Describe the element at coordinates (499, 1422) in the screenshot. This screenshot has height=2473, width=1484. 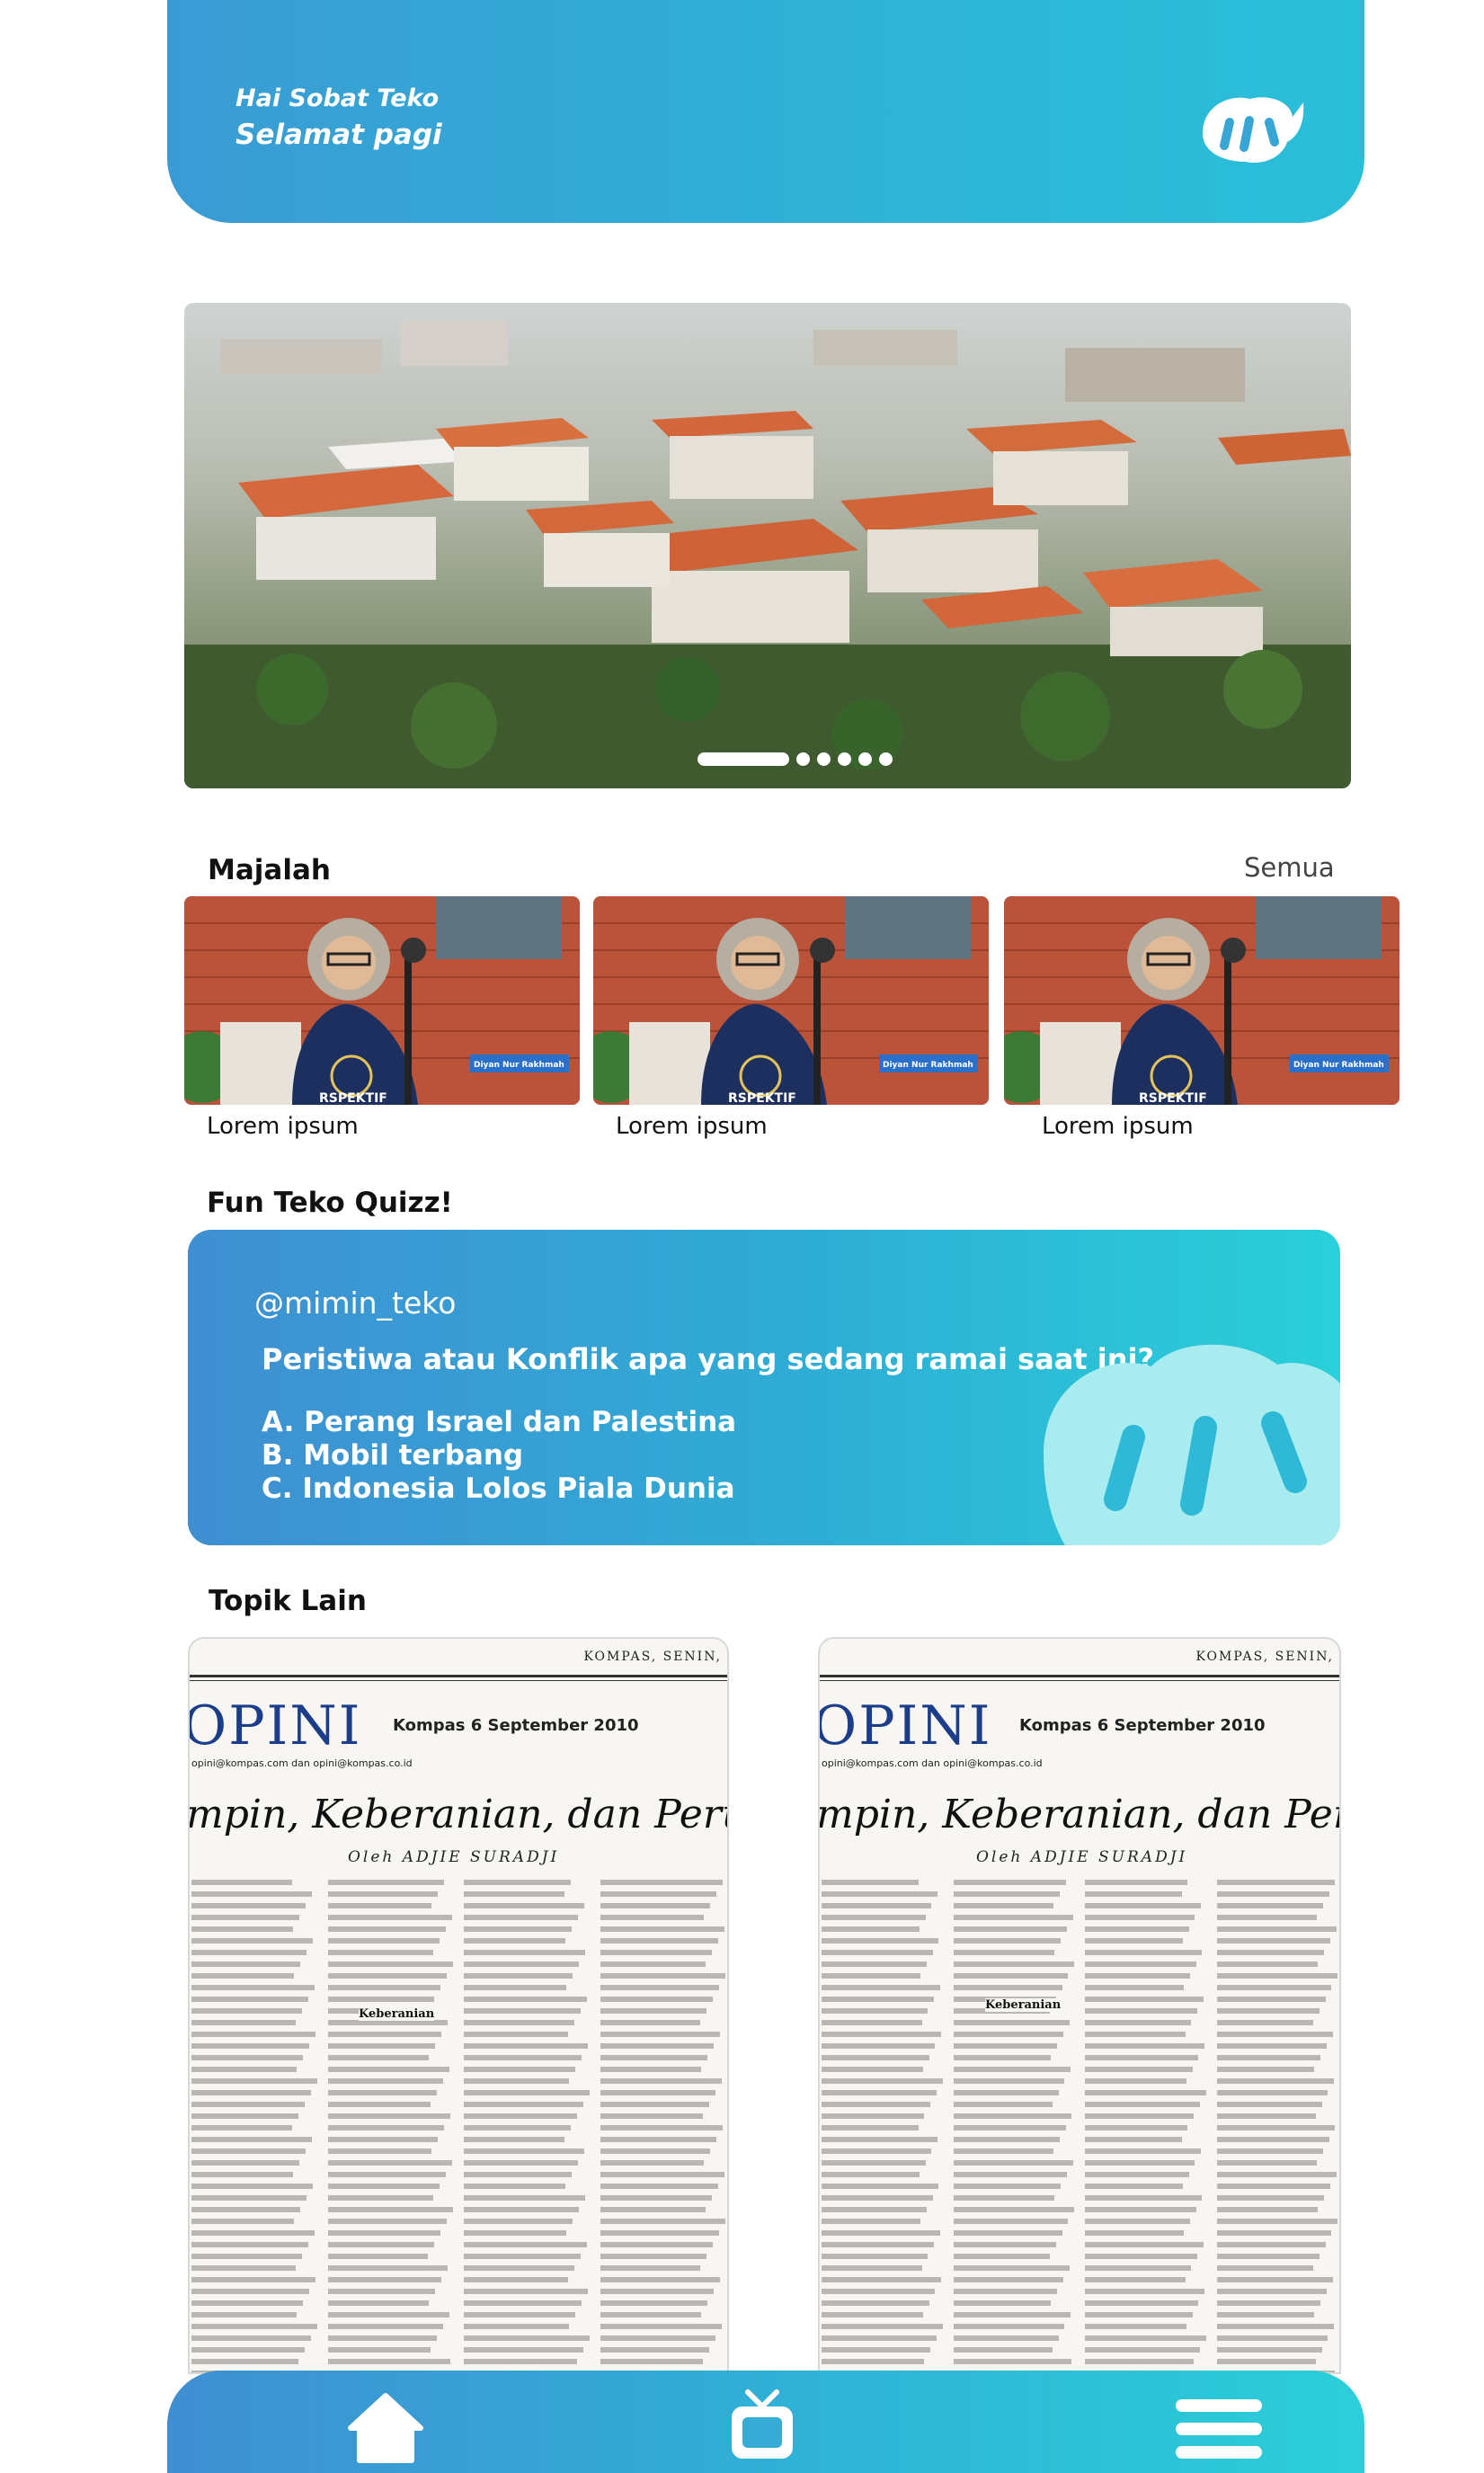
I see `quiz-option-a: A. Perang Israel dan Palestina` at that location.